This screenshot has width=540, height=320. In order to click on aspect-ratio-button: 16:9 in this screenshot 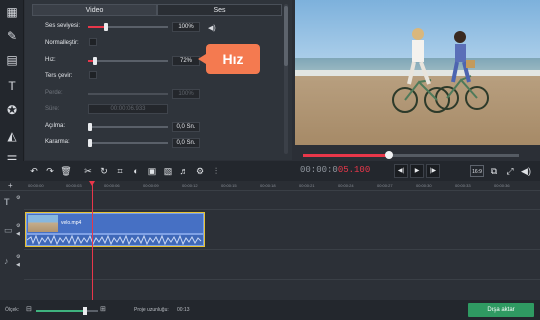, I will do `click(477, 171)`.